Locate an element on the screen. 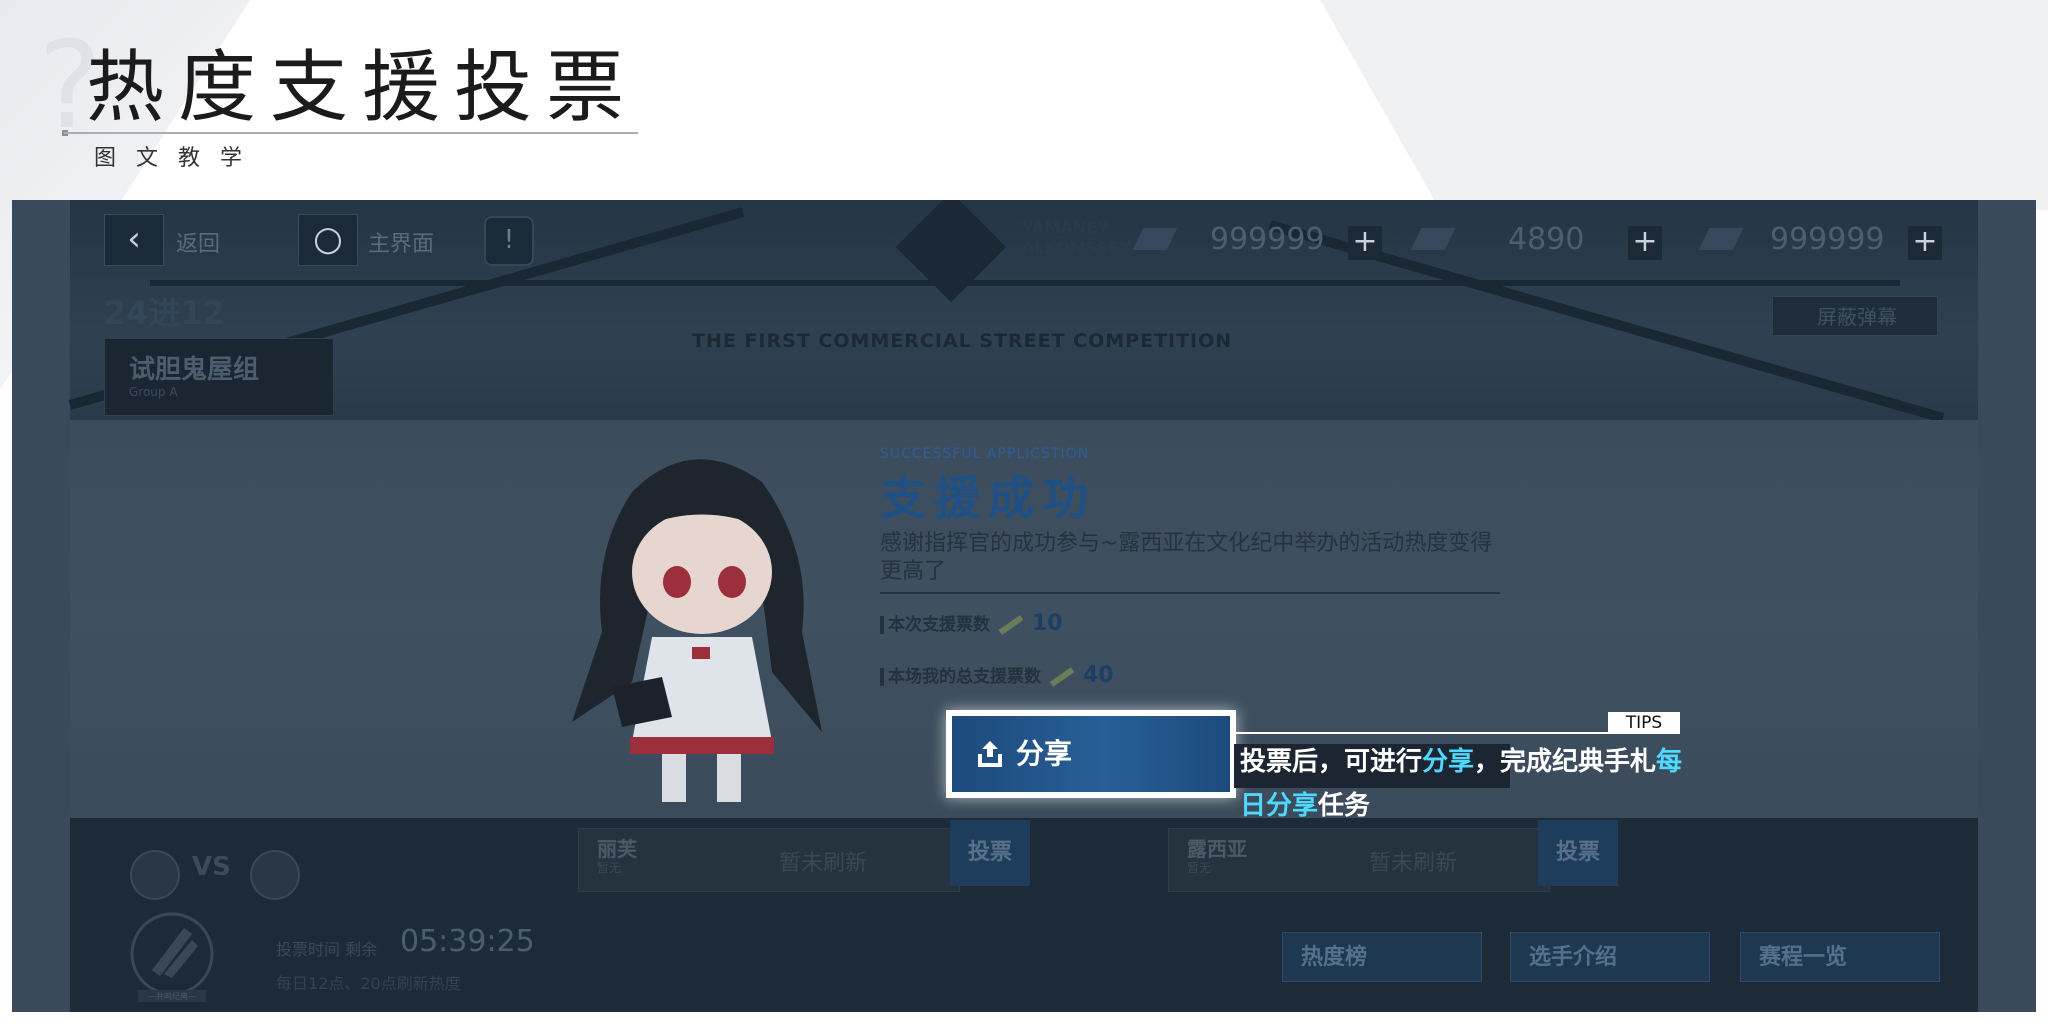 This screenshot has height=1024, width=2048. modal-kicker: SUCCESSFUL APPLICSTION is located at coordinates (985, 454).